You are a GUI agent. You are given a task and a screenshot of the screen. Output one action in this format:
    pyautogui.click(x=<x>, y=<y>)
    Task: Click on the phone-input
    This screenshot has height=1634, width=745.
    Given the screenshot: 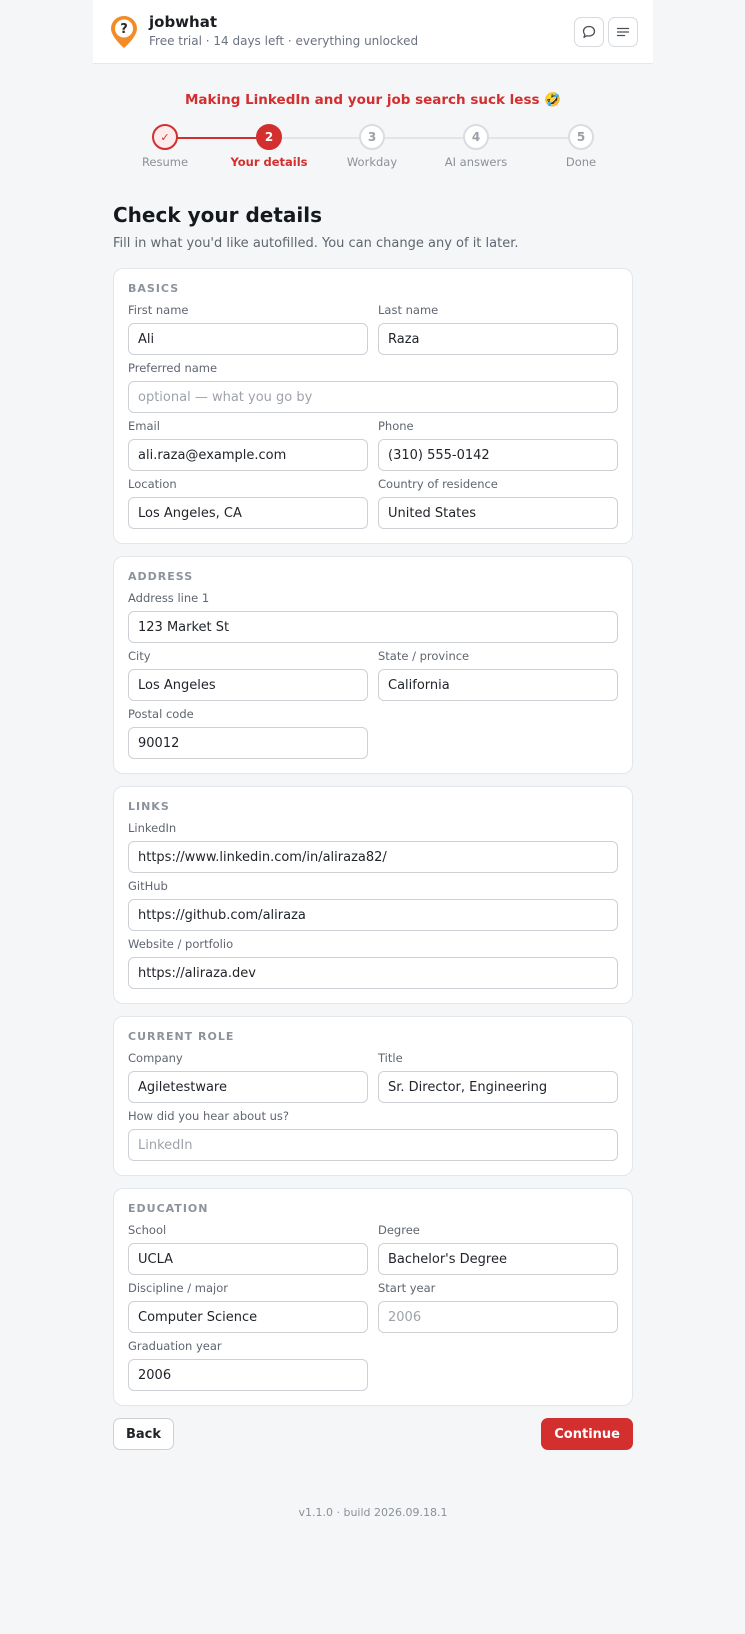 What is the action you would take?
    pyautogui.click(x=498, y=455)
    